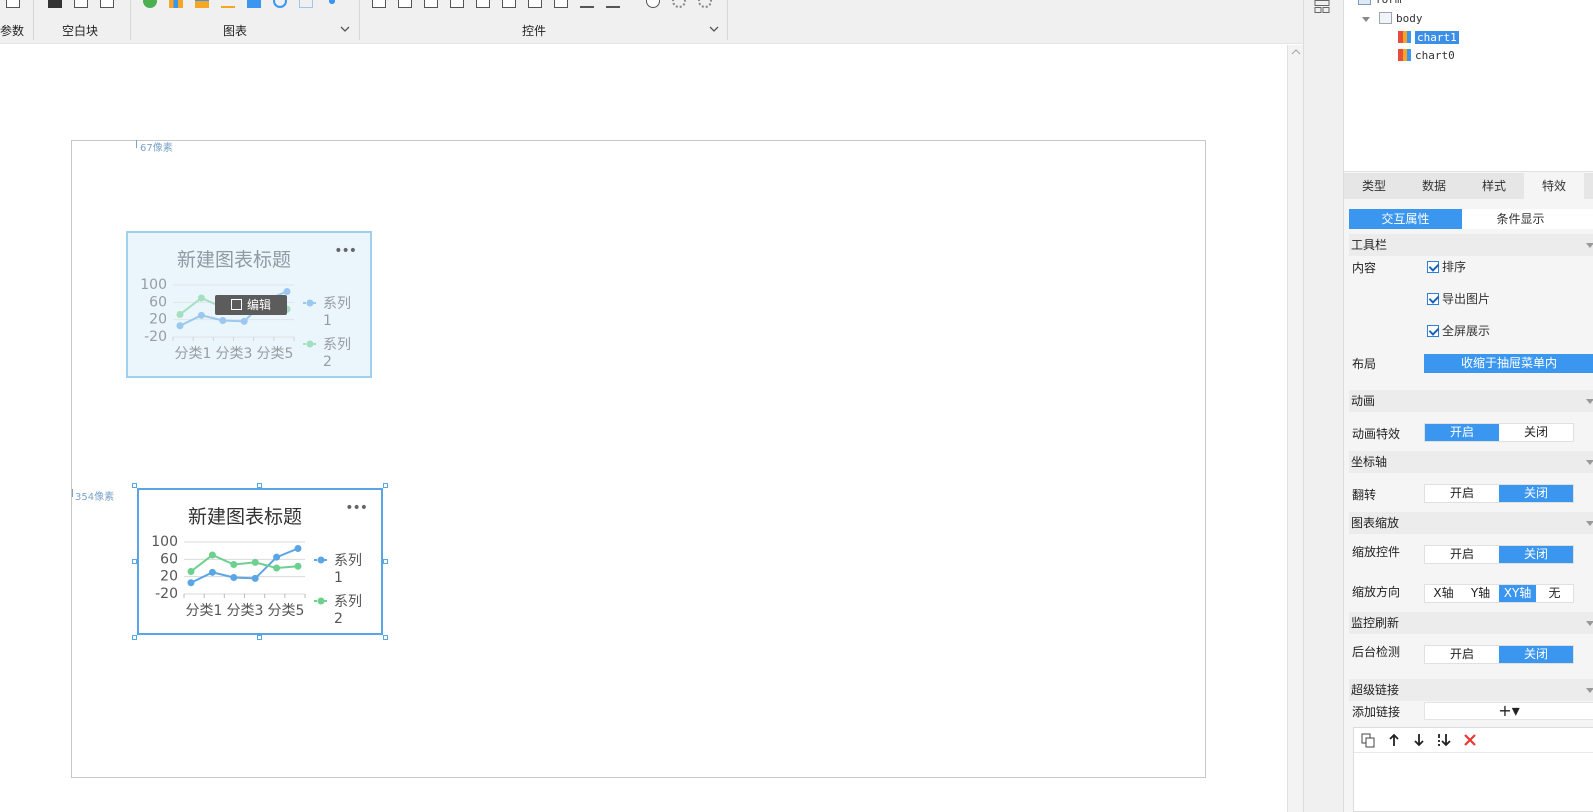 This screenshot has width=1593, height=812. What do you see at coordinates (653, 4) in the screenshot?
I see `search-icon` at bounding box center [653, 4].